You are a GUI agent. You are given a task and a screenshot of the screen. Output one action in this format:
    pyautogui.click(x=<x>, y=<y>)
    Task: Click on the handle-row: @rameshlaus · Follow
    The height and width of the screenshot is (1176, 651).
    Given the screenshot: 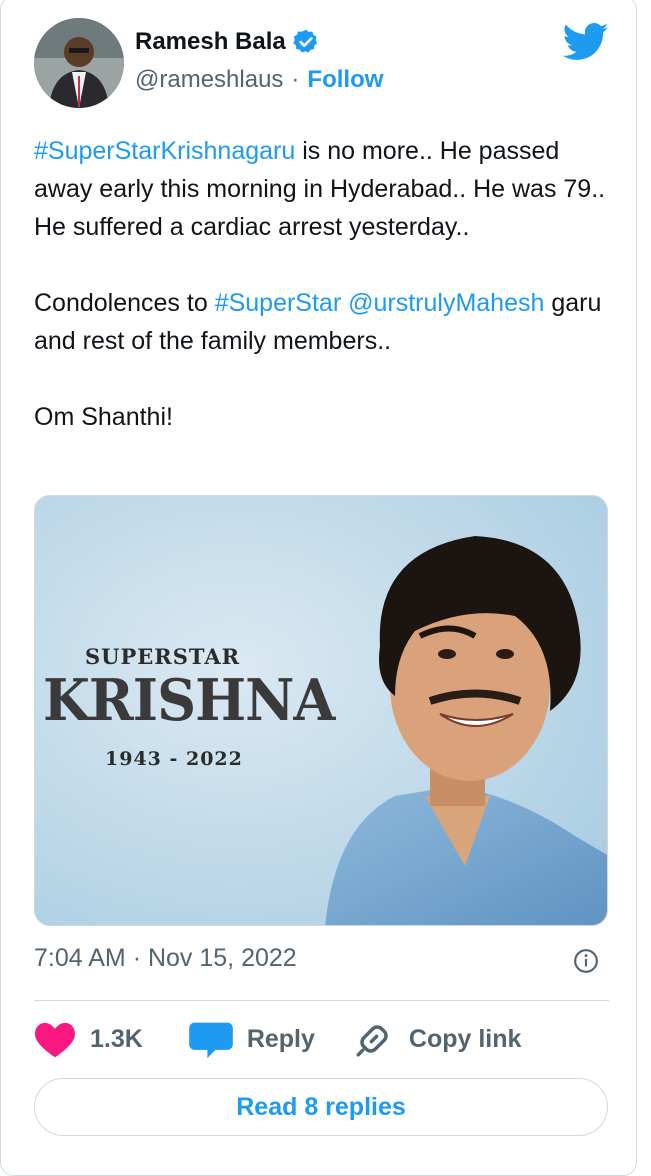 What is the action you would take?
    pyautogui.click(x=259, y=80)
    